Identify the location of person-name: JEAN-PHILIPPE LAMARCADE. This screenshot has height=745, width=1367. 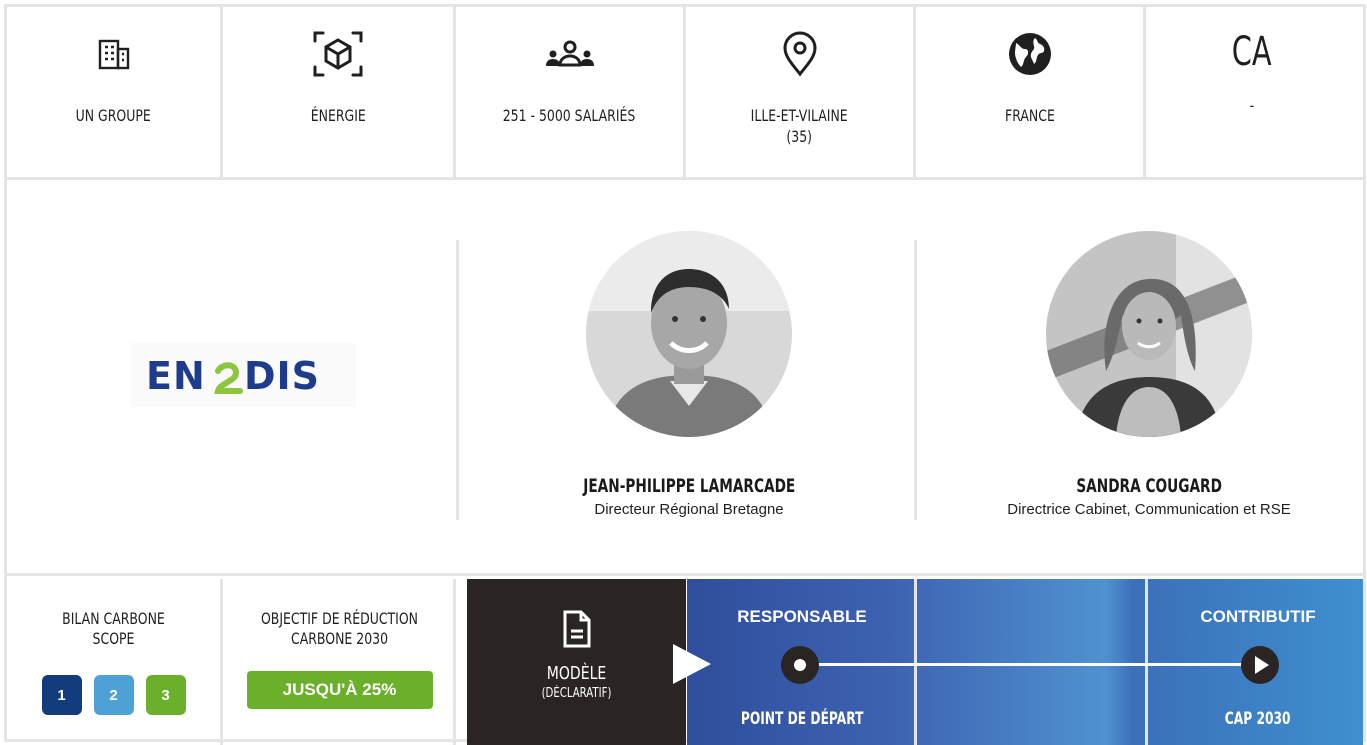
(689, 486).